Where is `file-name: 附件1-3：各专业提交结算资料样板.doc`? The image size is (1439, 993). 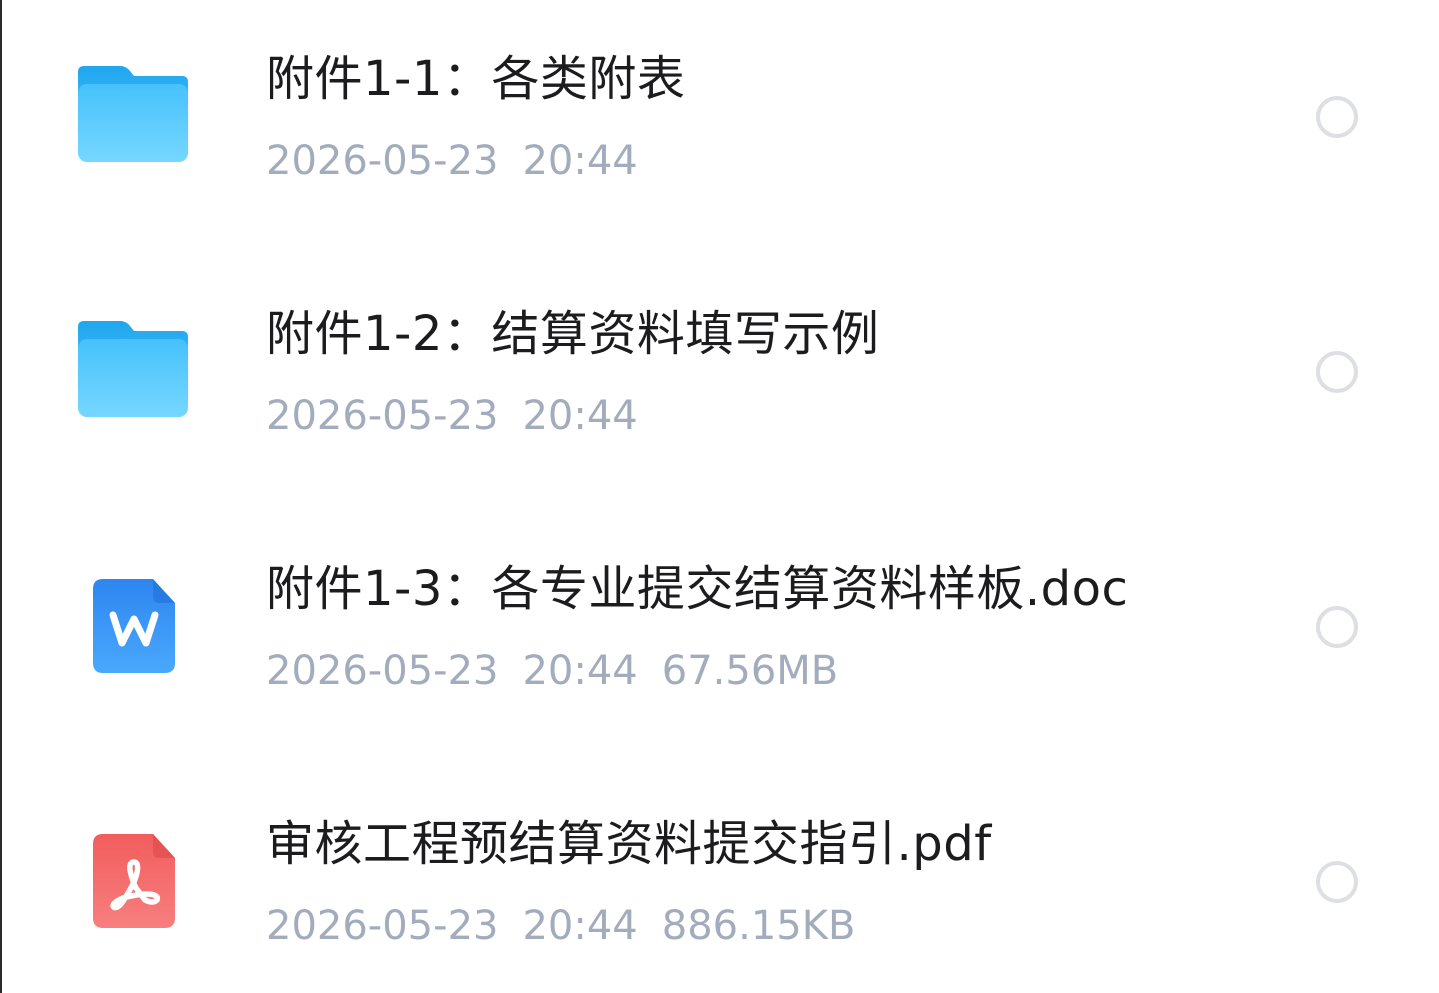
file-name: 附件1-3：各专业提交结算资料样板.doc is located at coordinates (697, 589).